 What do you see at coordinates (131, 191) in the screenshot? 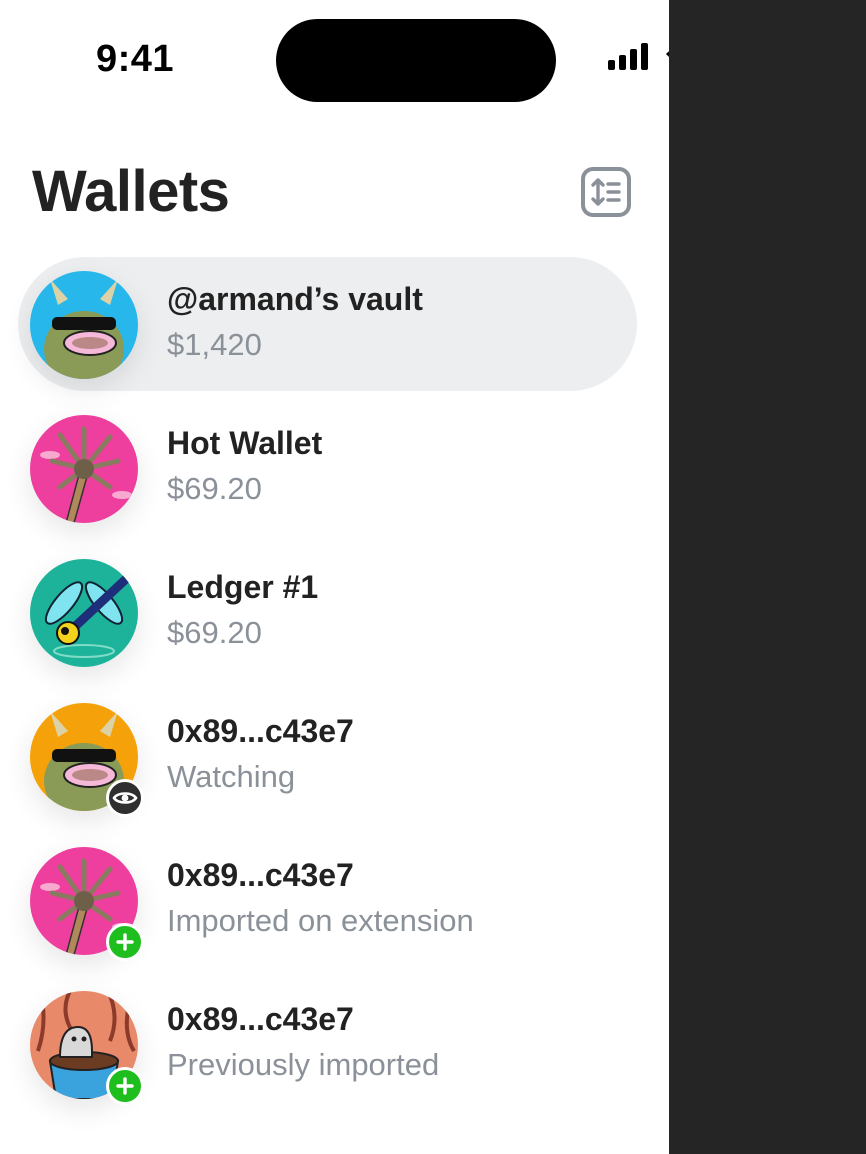
I see `page-title: Wallets` at bounding box center [131, 191].